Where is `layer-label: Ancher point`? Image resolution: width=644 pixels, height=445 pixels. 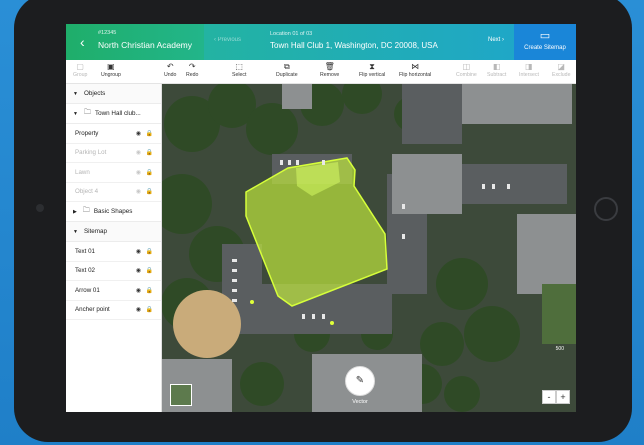 layer-label: Ancher point is located at coordinates (92, 310).